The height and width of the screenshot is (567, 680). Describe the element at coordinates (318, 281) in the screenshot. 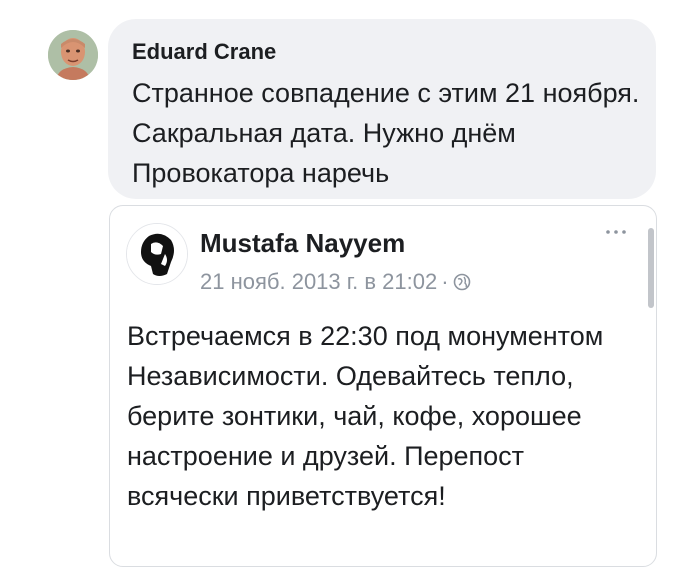

I see `post-timestamp: 21 нояб. 2013 г. в 21:02` at that location.